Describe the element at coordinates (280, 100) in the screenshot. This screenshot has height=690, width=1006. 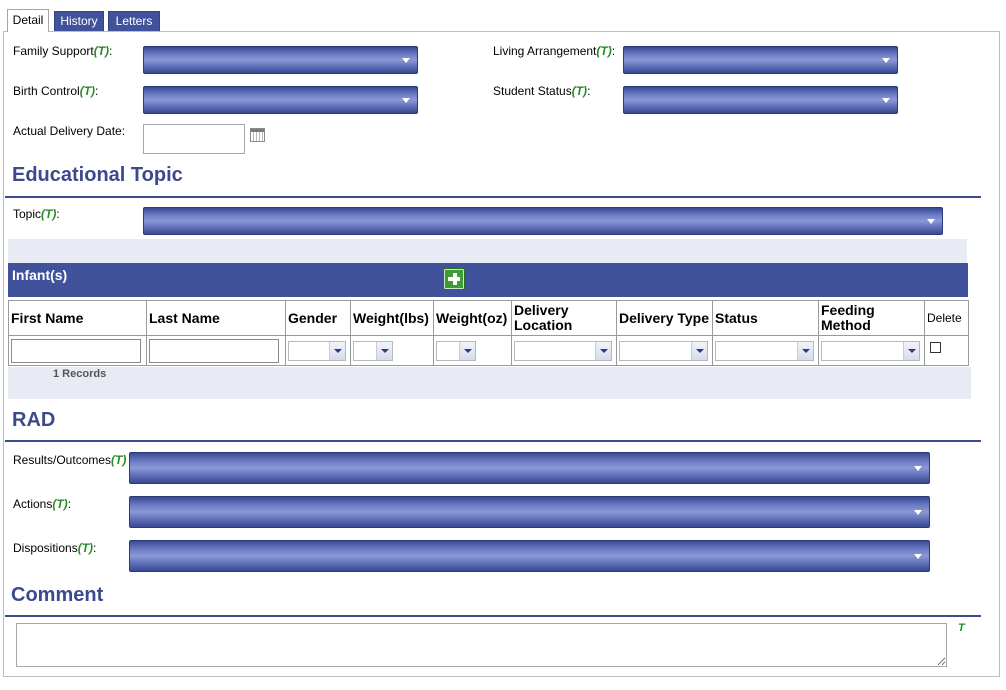
I see `birth-control-dropdown` at that location.